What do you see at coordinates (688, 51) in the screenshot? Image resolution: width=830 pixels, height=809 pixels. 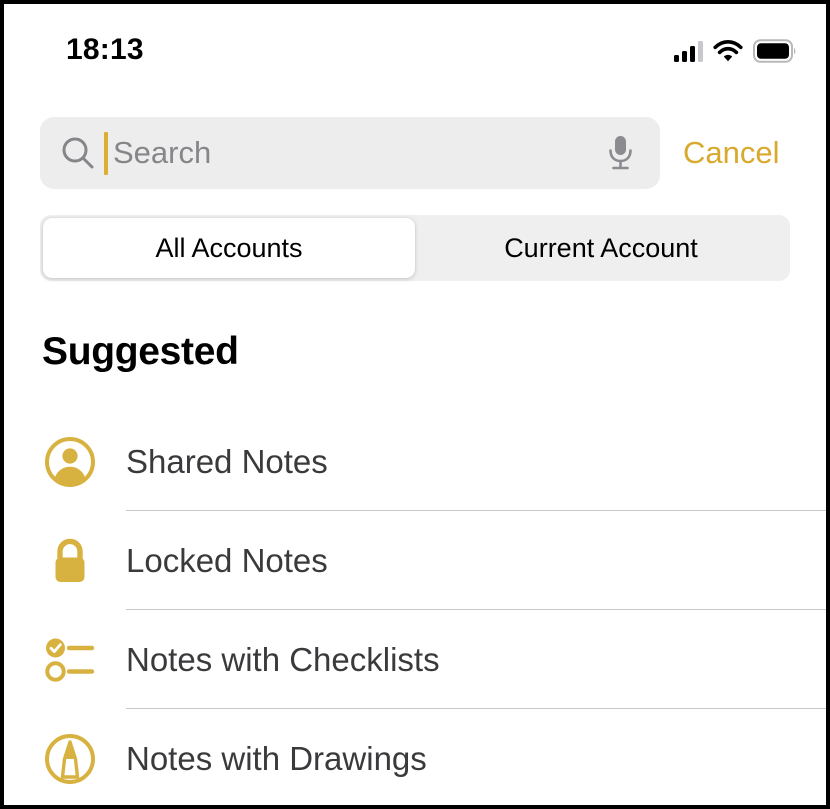 I see `cellular-signal-icon` at bounding box center [688, 51].